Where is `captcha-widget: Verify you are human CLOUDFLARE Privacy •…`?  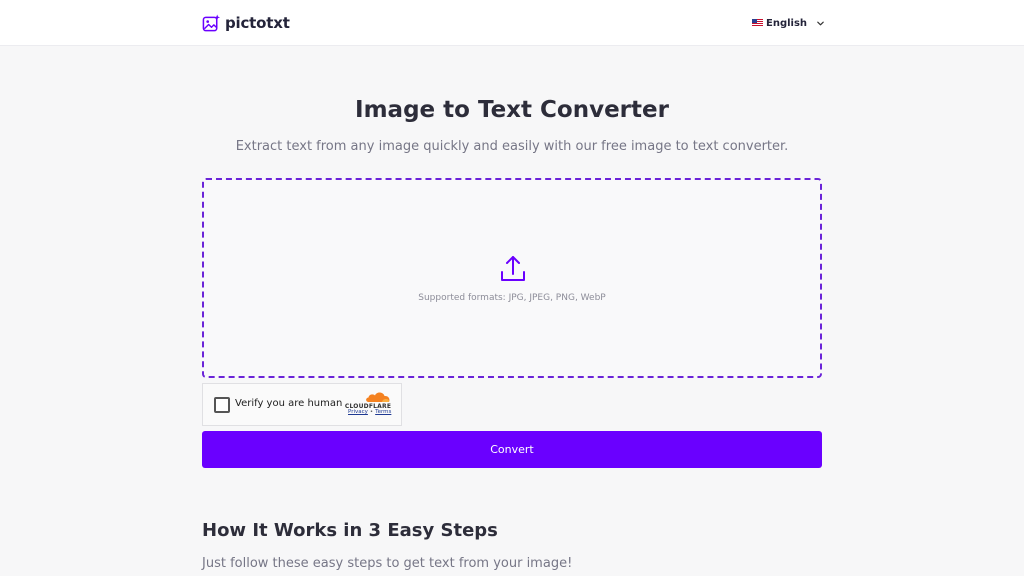
captcha-widget: Verify you are human CLOUDFLARE Privacy •… is located at coordinates (302, 404).